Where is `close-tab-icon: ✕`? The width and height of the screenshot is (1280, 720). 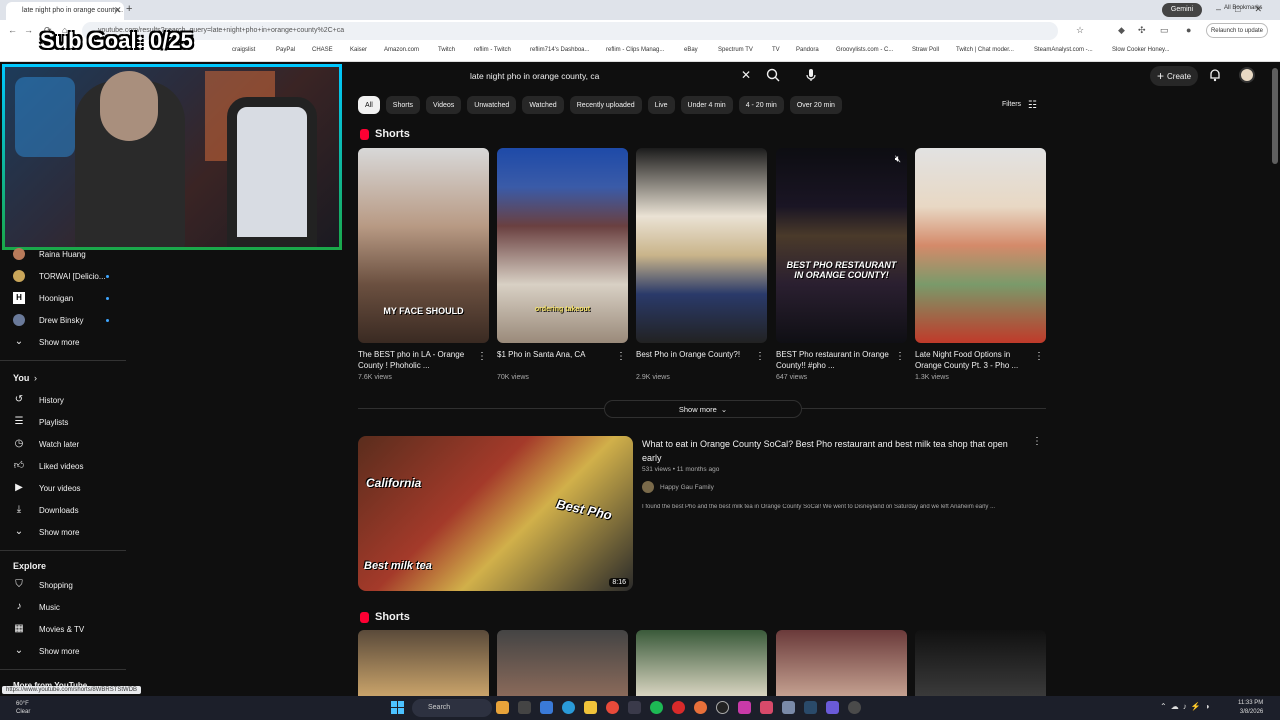
close-tab-icon: ✕ is located at coordinates (118, 10).